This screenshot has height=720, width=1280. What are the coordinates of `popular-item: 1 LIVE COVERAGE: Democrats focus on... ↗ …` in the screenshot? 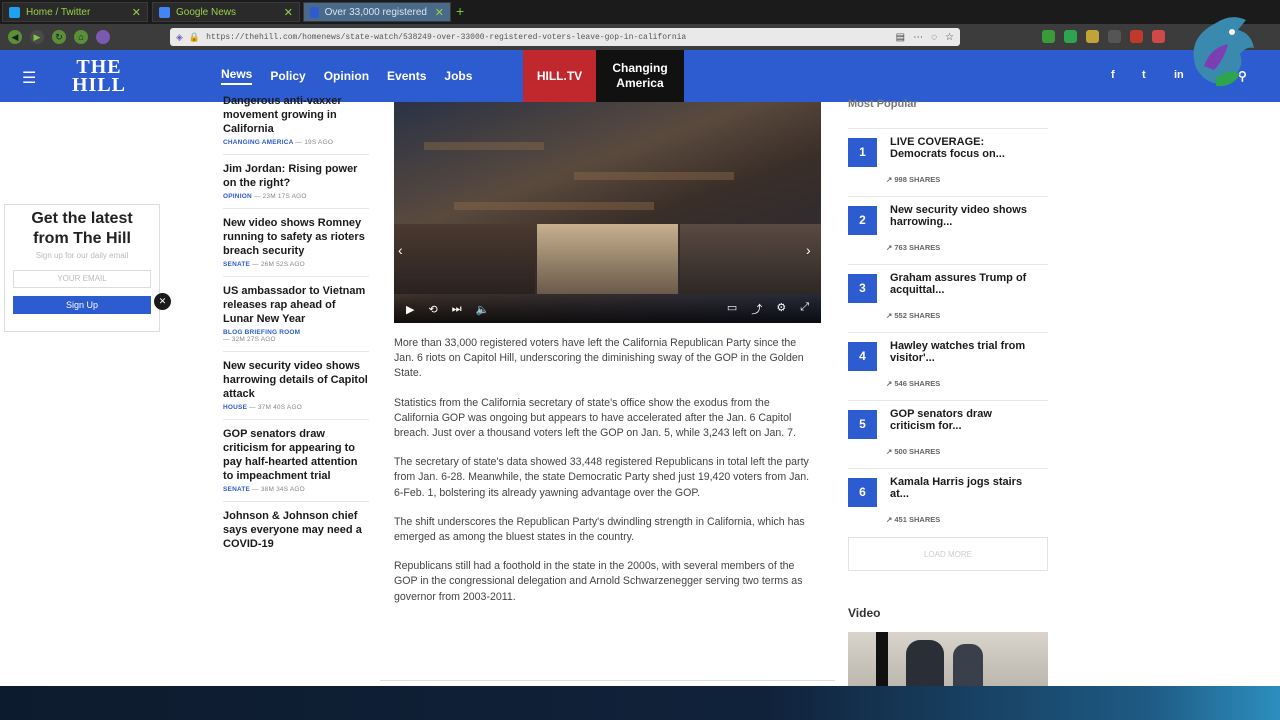 It's located at (948, 162).